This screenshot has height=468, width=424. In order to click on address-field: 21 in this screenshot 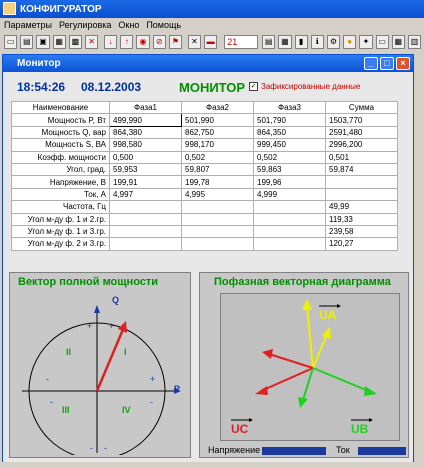, I will do `click(241, 42)`.